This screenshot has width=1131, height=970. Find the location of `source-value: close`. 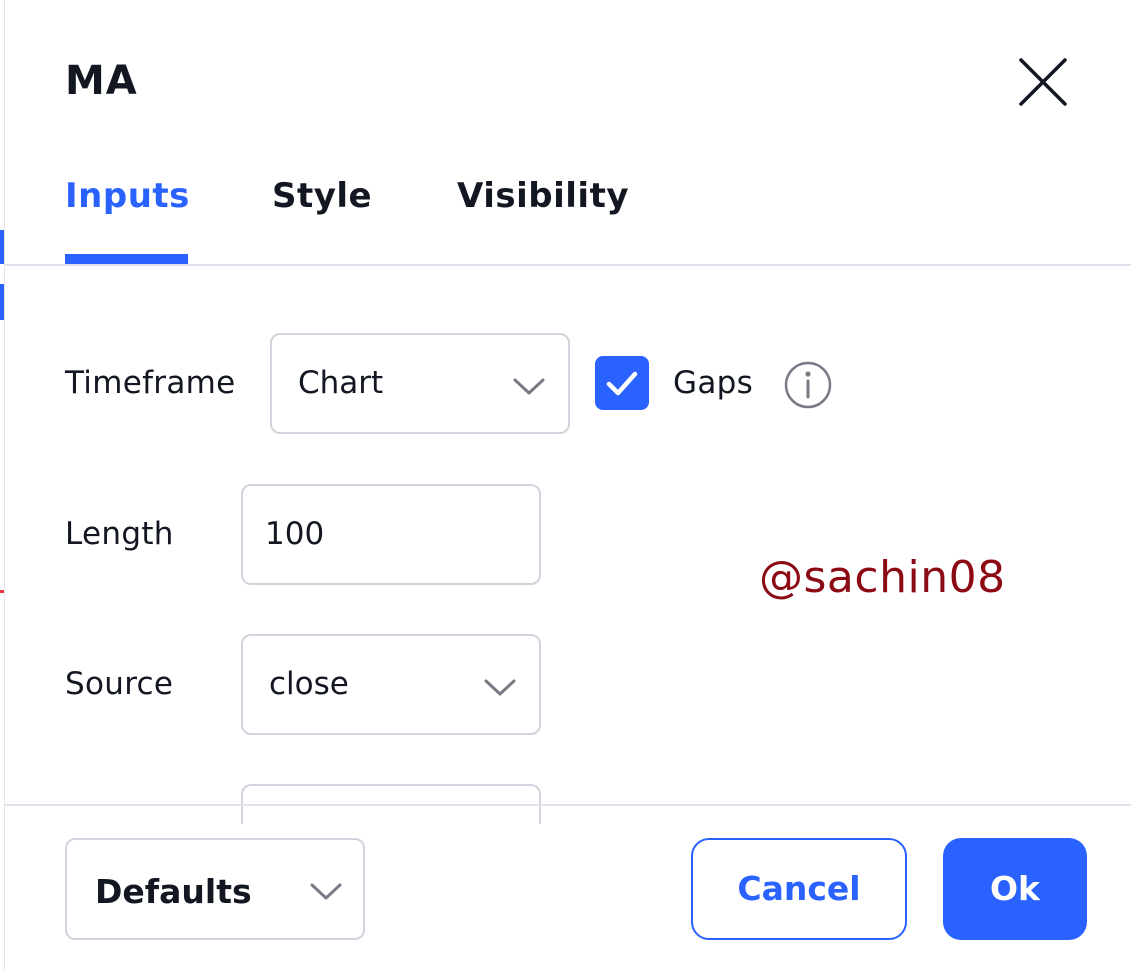

source-value: close is located at coordinates (309, 684).